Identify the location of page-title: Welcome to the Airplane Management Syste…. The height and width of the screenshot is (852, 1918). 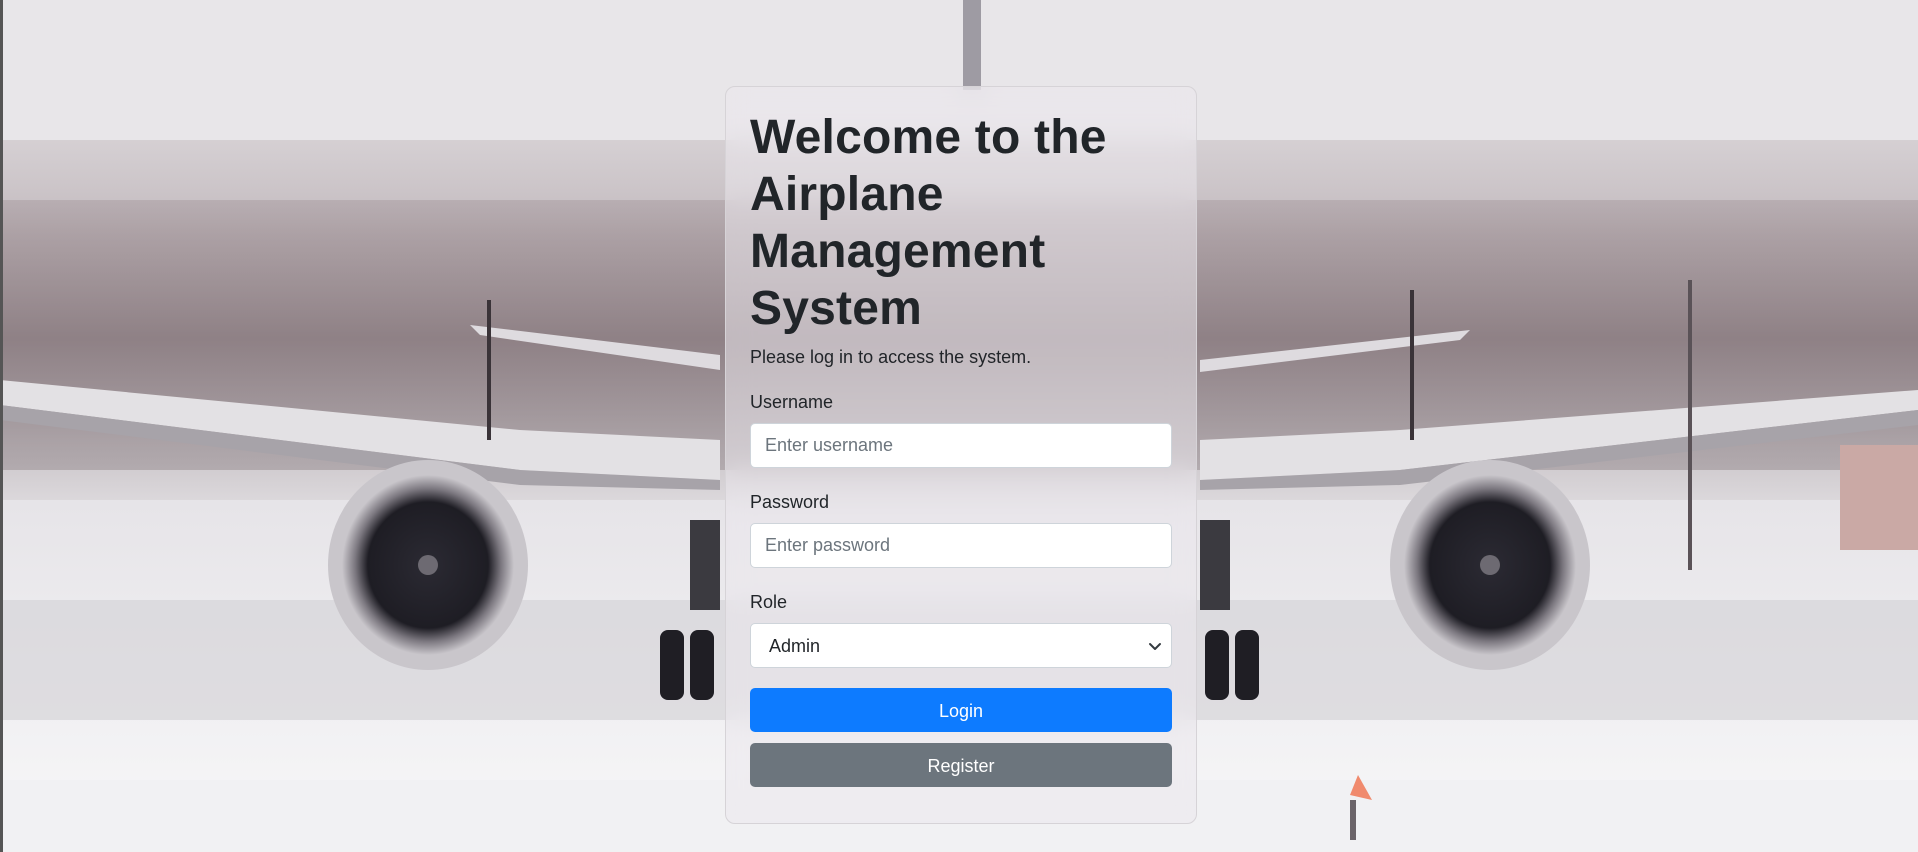
(928, 223).